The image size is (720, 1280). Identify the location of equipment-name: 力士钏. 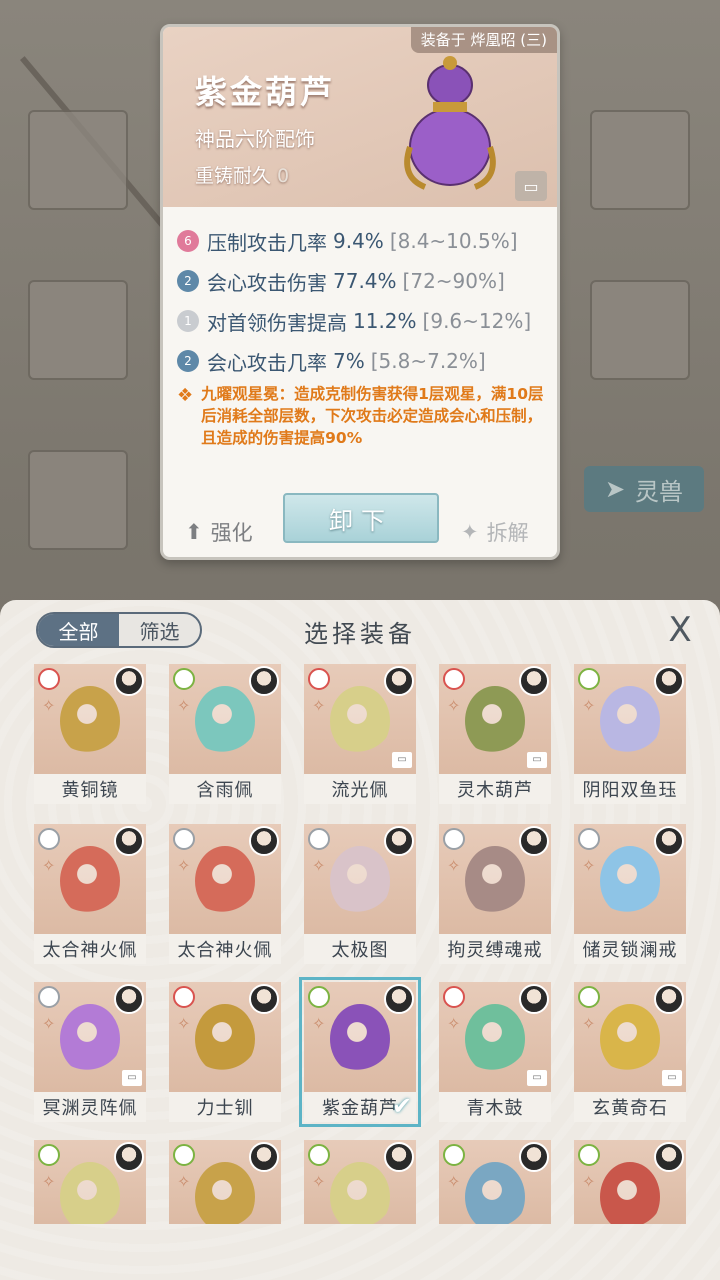
(225, 1107).